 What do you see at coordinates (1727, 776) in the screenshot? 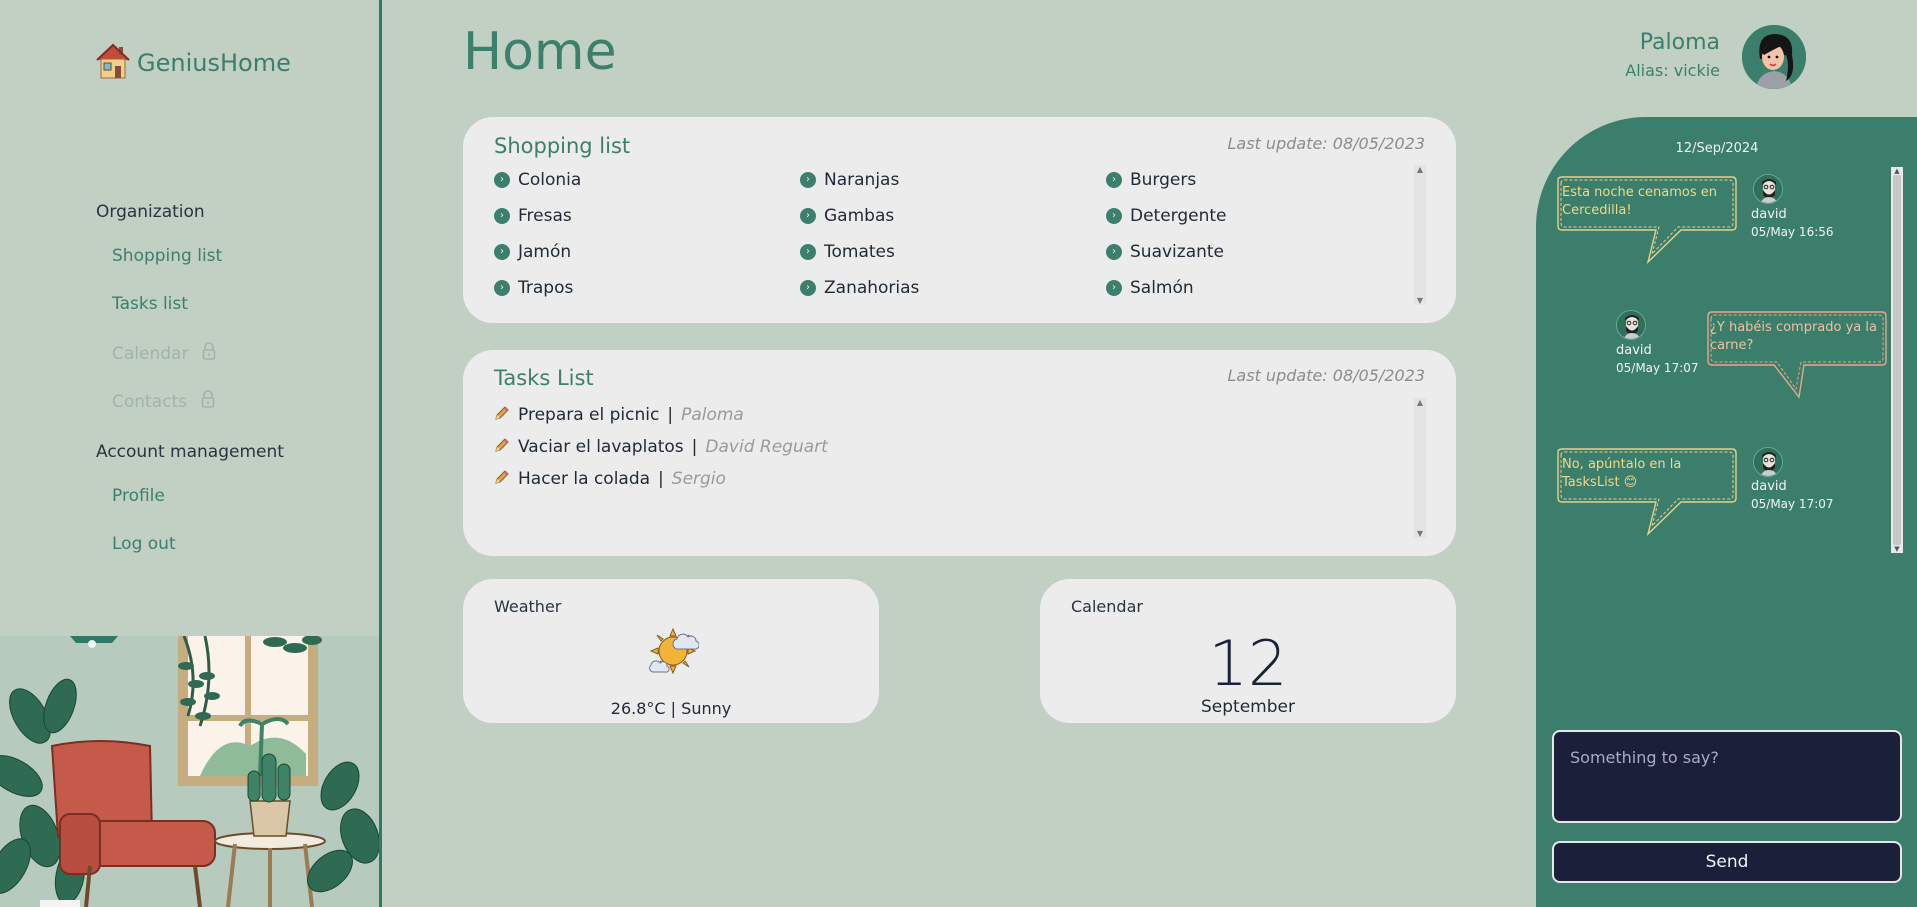
I see `message-input` at bounding box center [1727, 776].